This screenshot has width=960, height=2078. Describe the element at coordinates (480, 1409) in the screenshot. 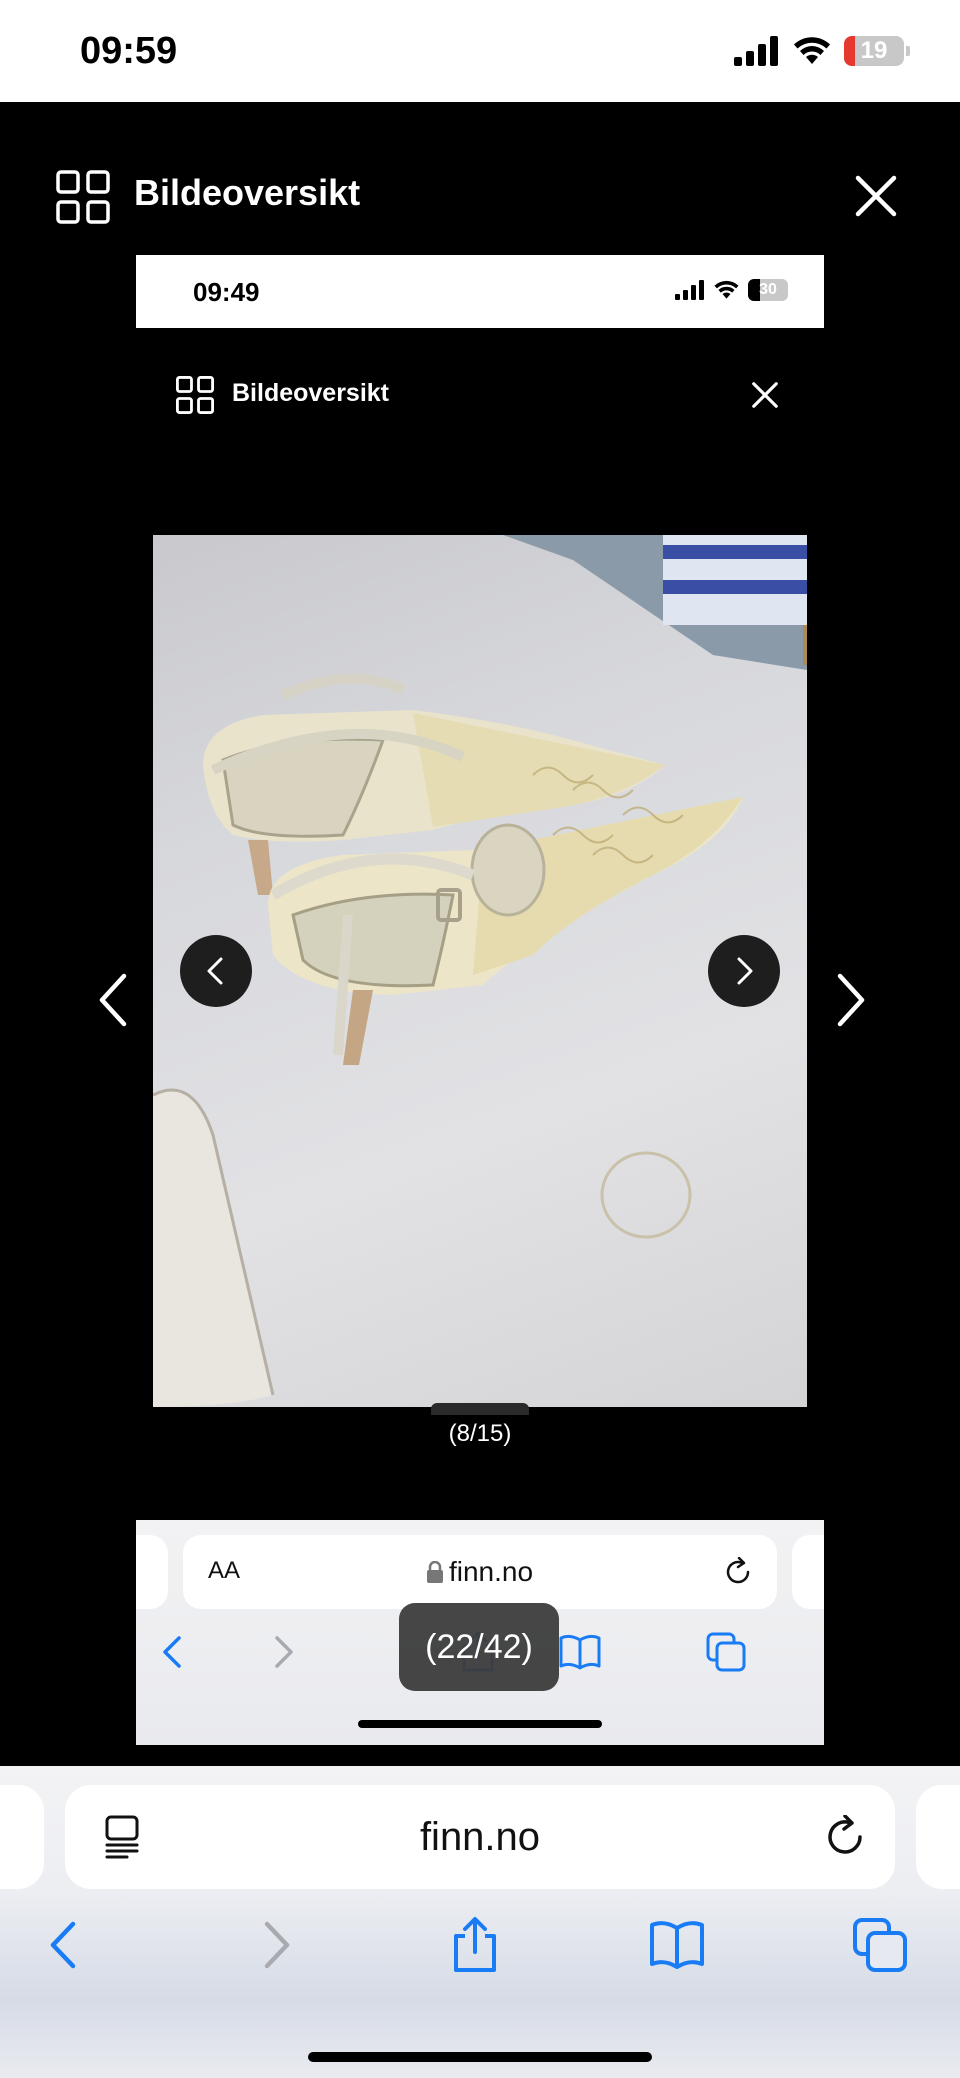

I see `image-counter-pill` at that location.